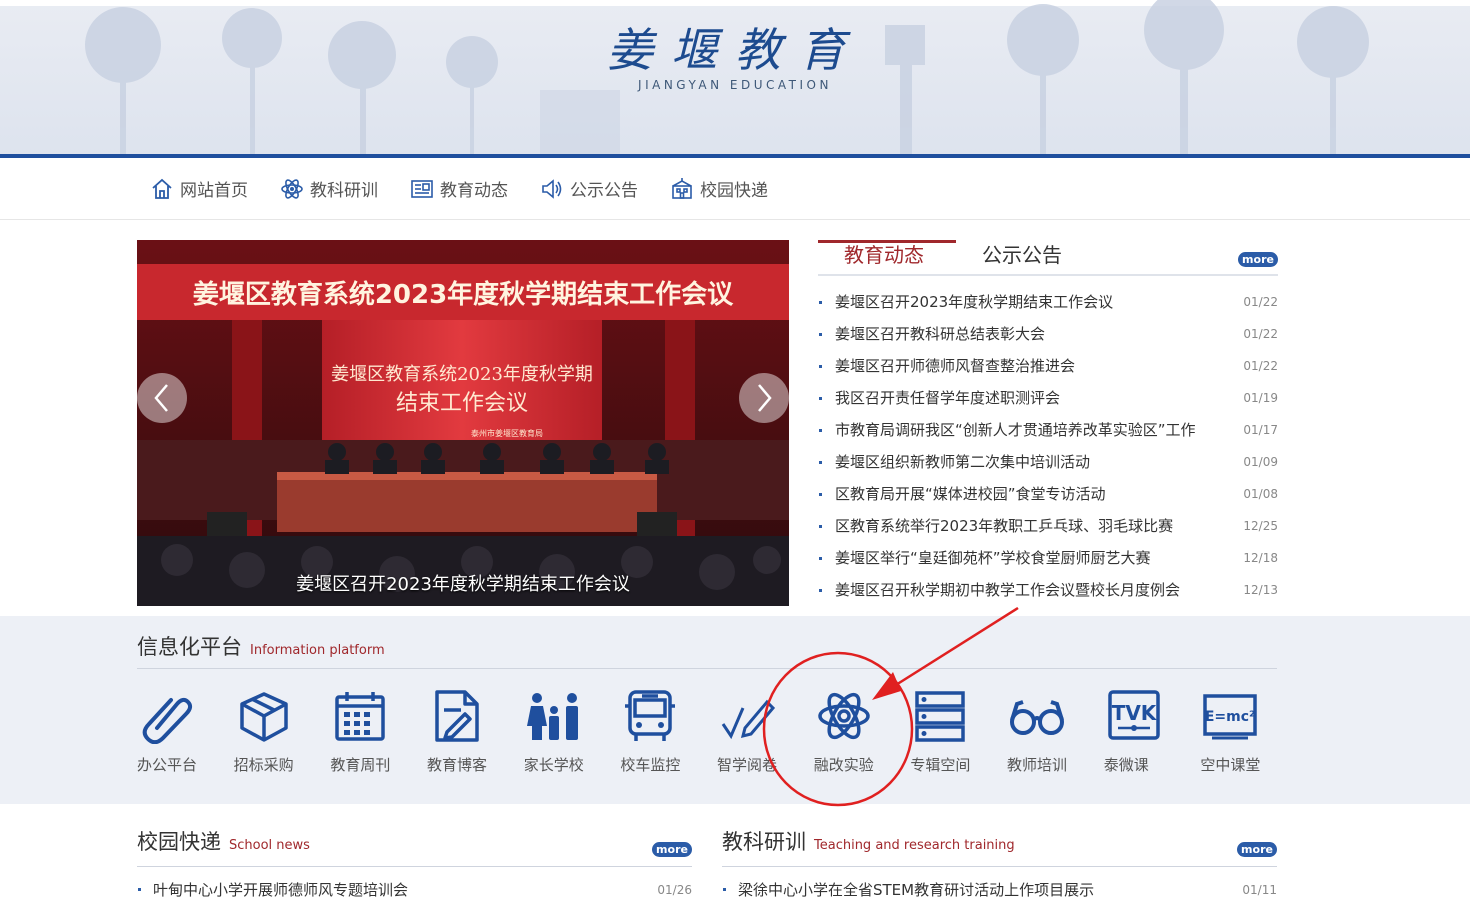  What do you see at coordinates (1015, 430) in the screenshot?
I see `list-item-title: 市教育局调研我区“创新人才贯通培养改革实验区”工作` at bounding box center [1015, 430].